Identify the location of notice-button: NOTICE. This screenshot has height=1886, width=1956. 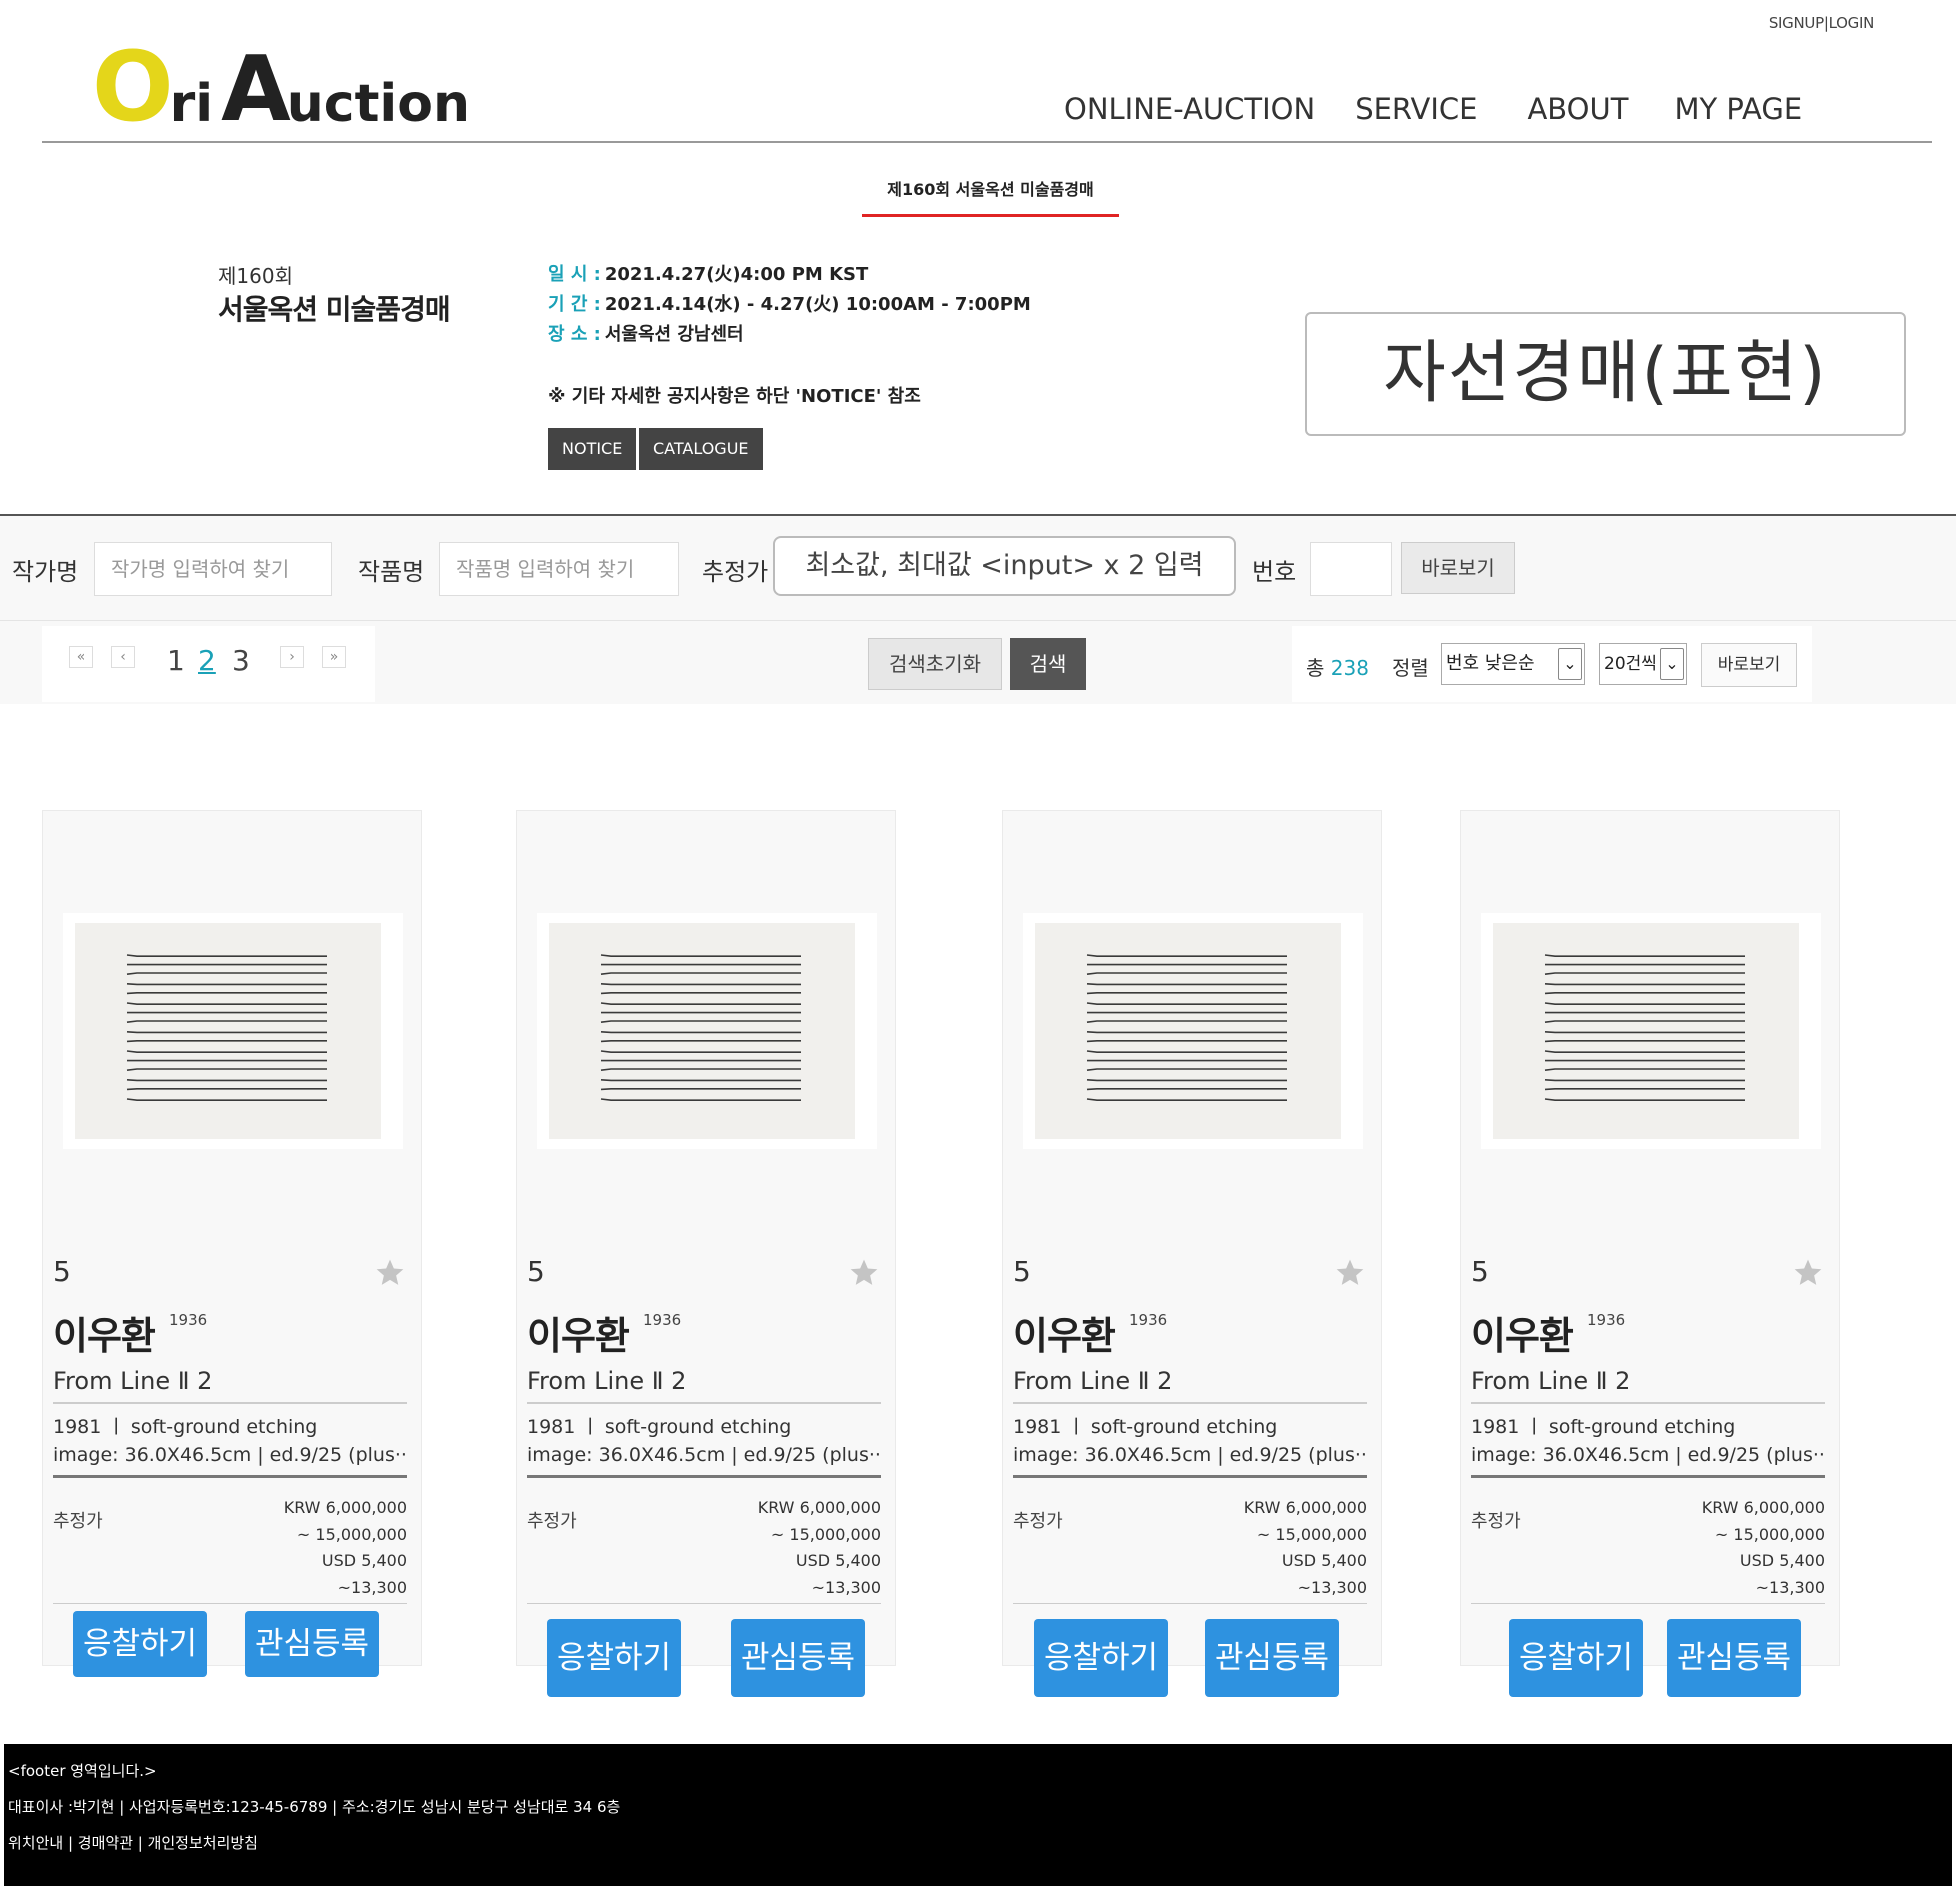
(592, 449).